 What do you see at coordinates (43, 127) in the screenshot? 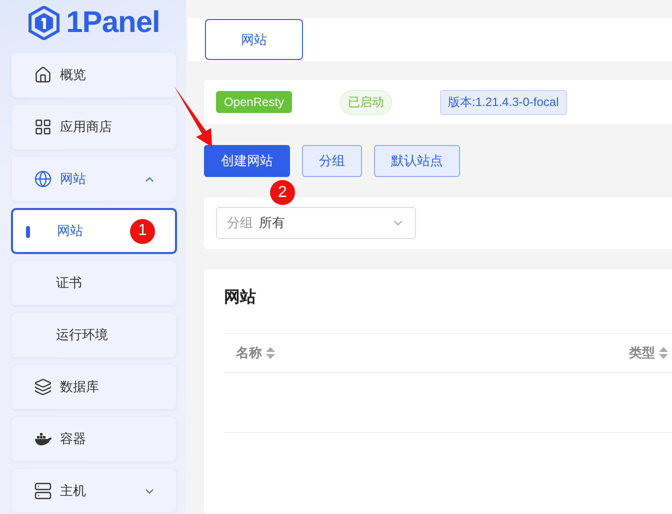
I see `grid-icon` at bounding box center [43, 127].